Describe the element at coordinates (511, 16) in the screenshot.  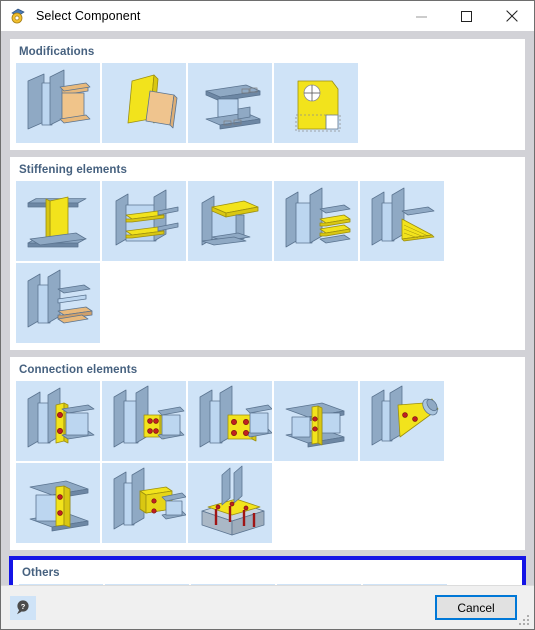
I see `close-button` at that location.